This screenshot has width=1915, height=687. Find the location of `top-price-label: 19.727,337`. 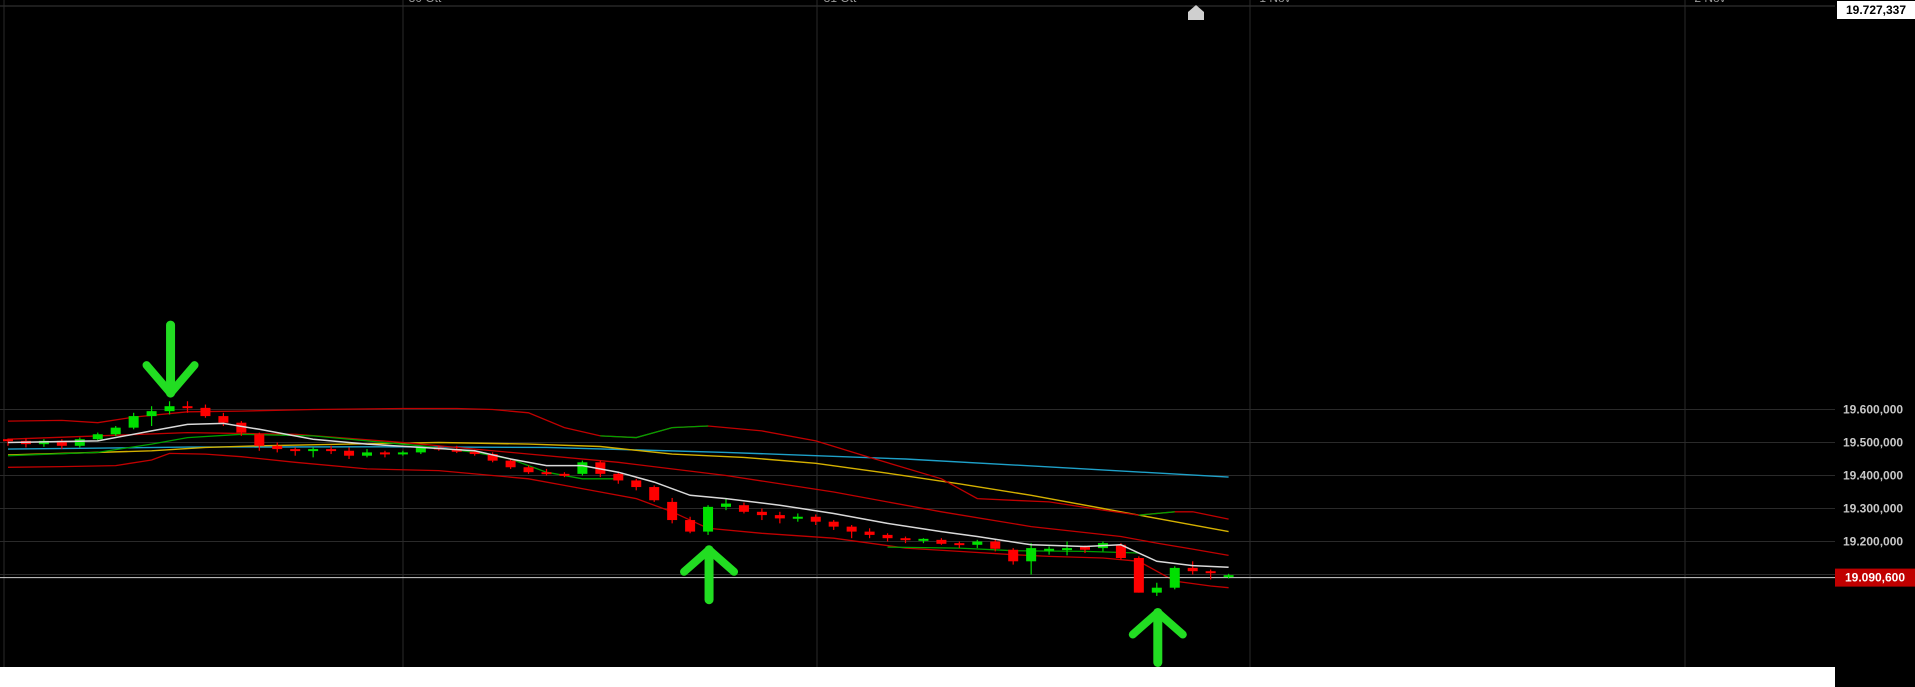

top-price-label: 19.727,337 is located at coordinates (1876, 10).